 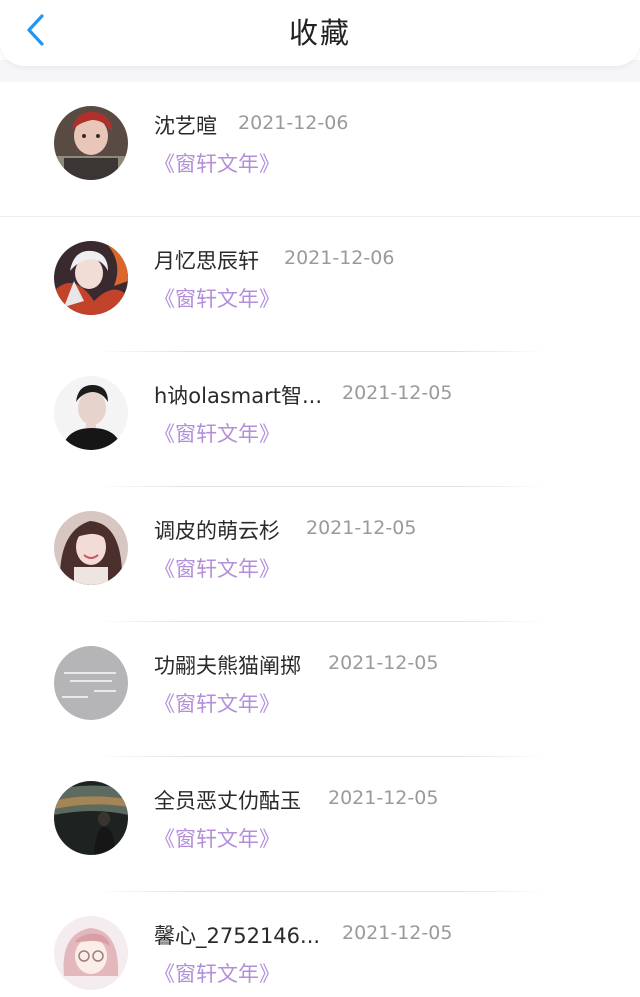 What do you see at coordinates (227, 801) in the screenshot?
I see `user-name: 全员恶丈仂酤玉` at bounding box center [227, 801].